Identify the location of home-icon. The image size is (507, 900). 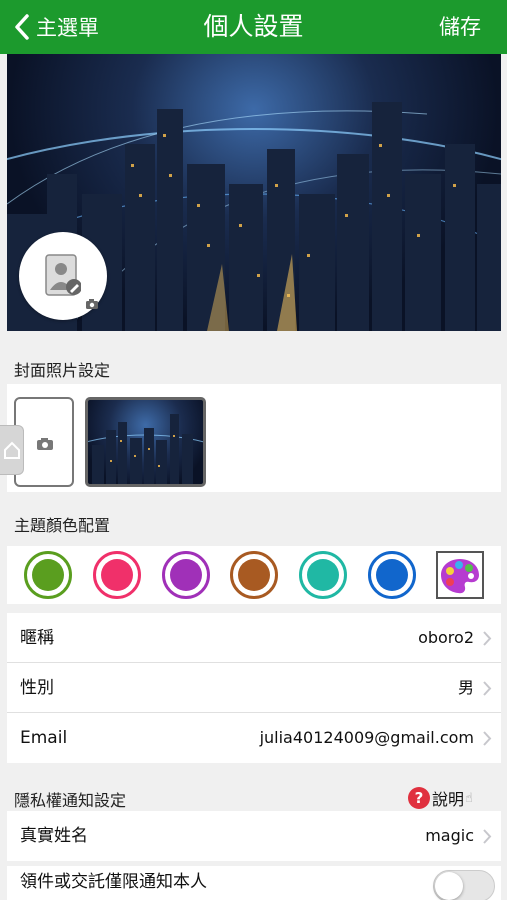
(12, 450).